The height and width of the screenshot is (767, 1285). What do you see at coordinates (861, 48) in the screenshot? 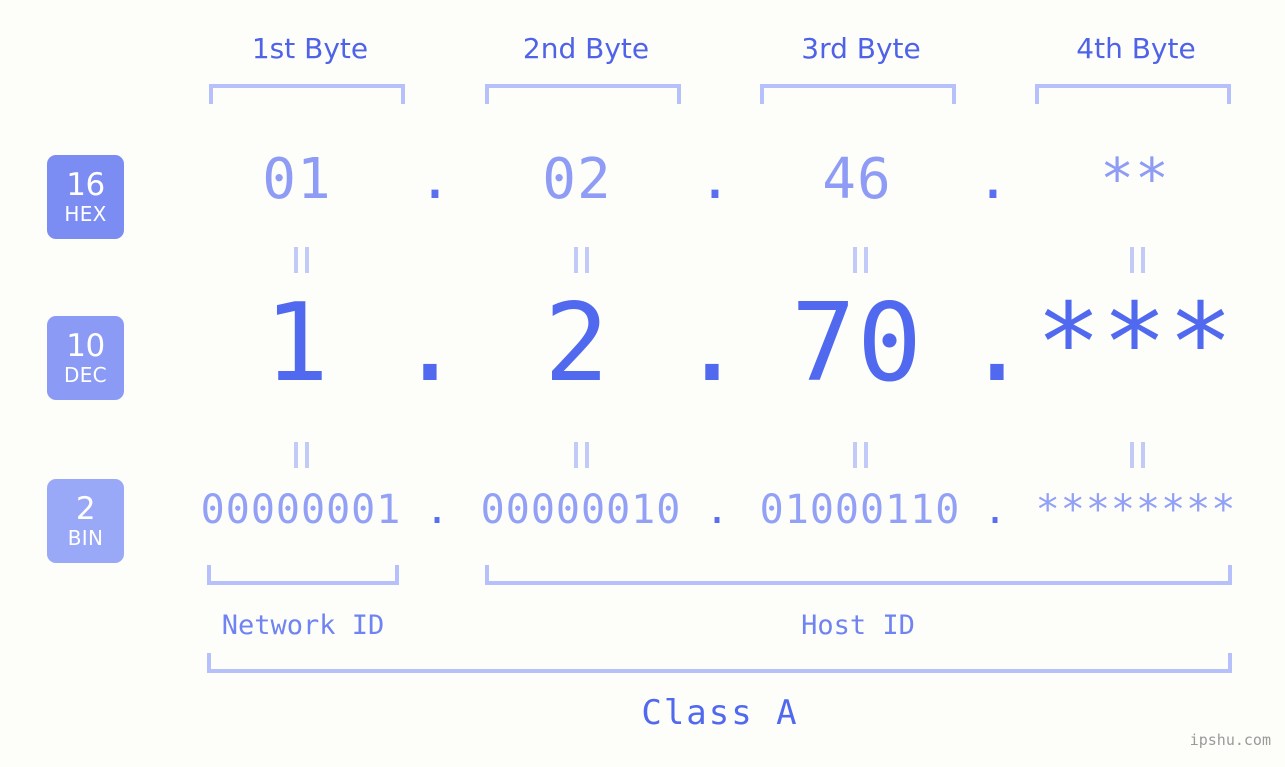
I see `byte-header-3: 3rd Byte` at bounding box center [861, 48].